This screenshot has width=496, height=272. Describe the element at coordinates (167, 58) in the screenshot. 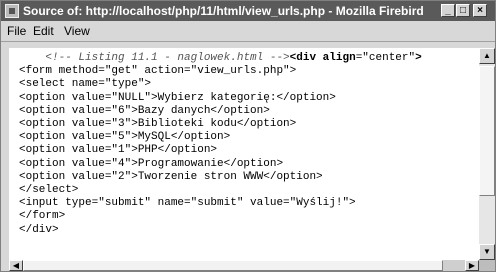

I see `source-comment: <!-- Listing 11.1 - naglowek.html -->` at that location.